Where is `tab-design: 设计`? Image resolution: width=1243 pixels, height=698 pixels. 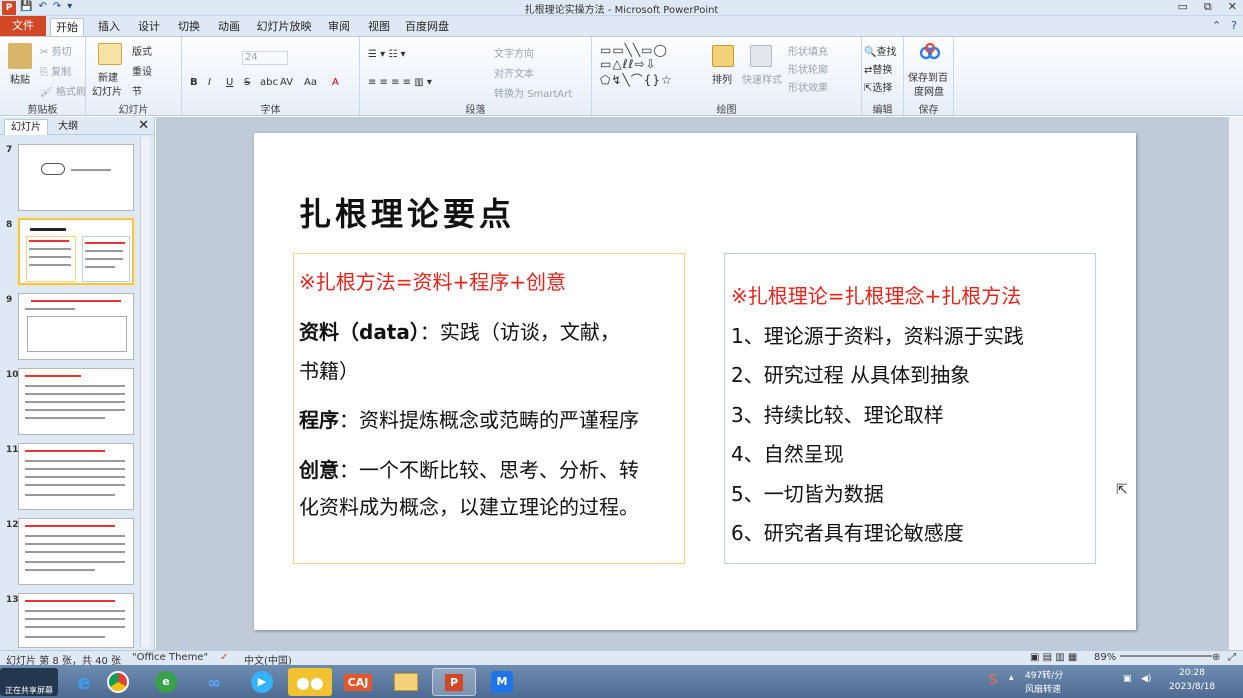
tab-design: 设计 is located at coordinates (149, 27).